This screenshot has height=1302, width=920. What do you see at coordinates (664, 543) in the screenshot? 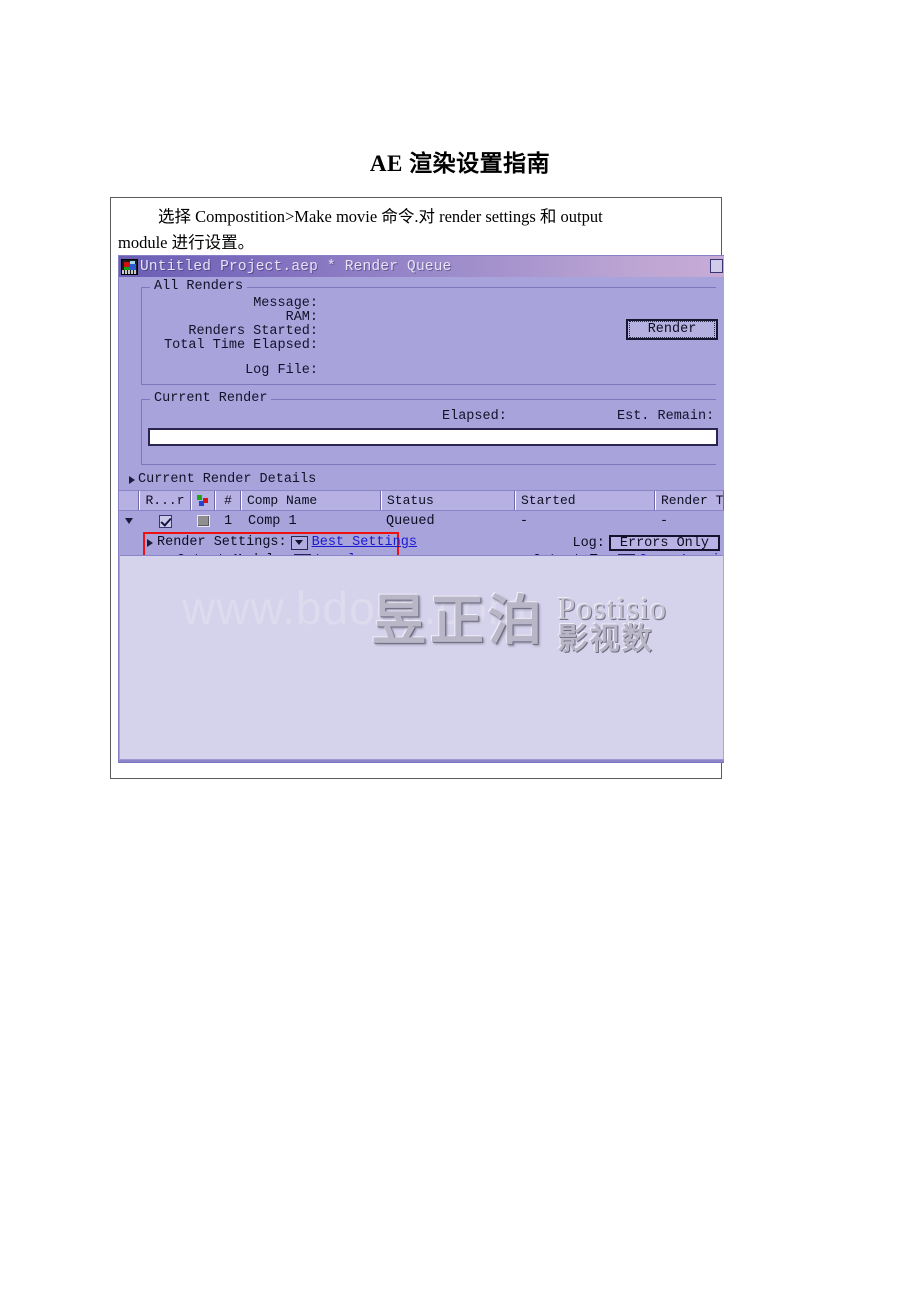
I see `log-dropdown: Errors Only` at bounding box center [664, 543].